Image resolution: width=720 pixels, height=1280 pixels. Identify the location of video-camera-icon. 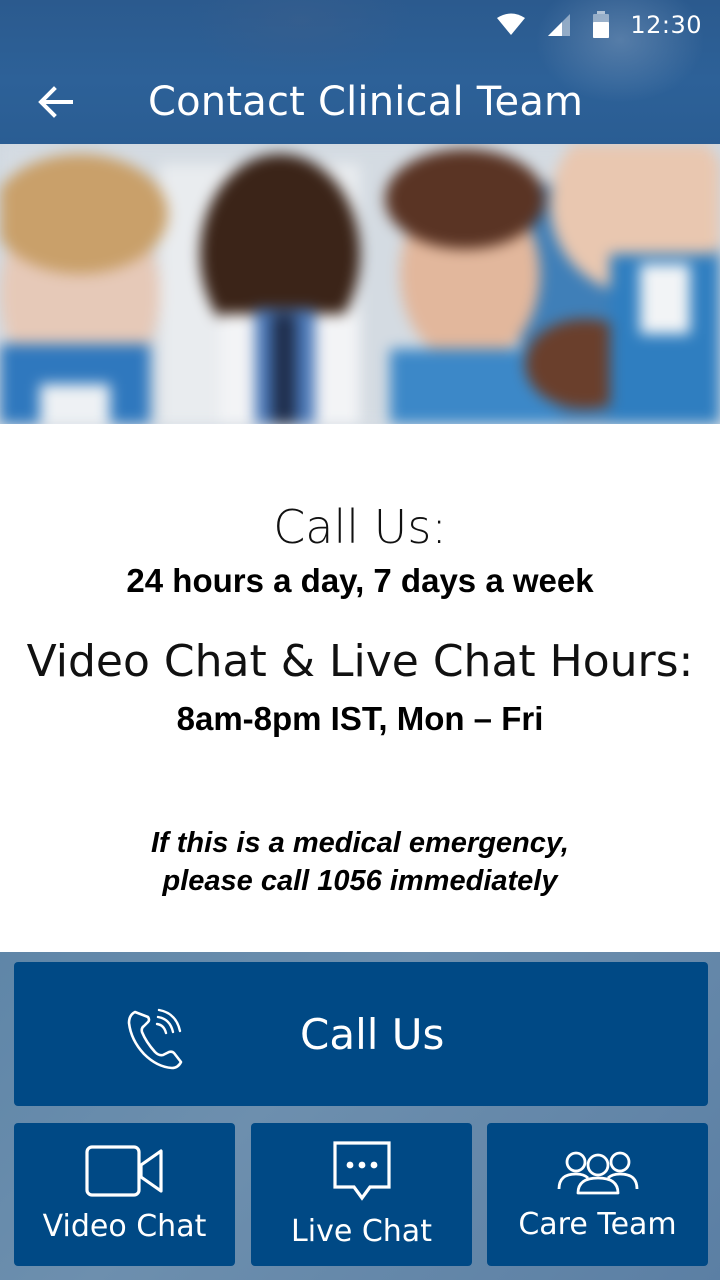
(123, 1171).